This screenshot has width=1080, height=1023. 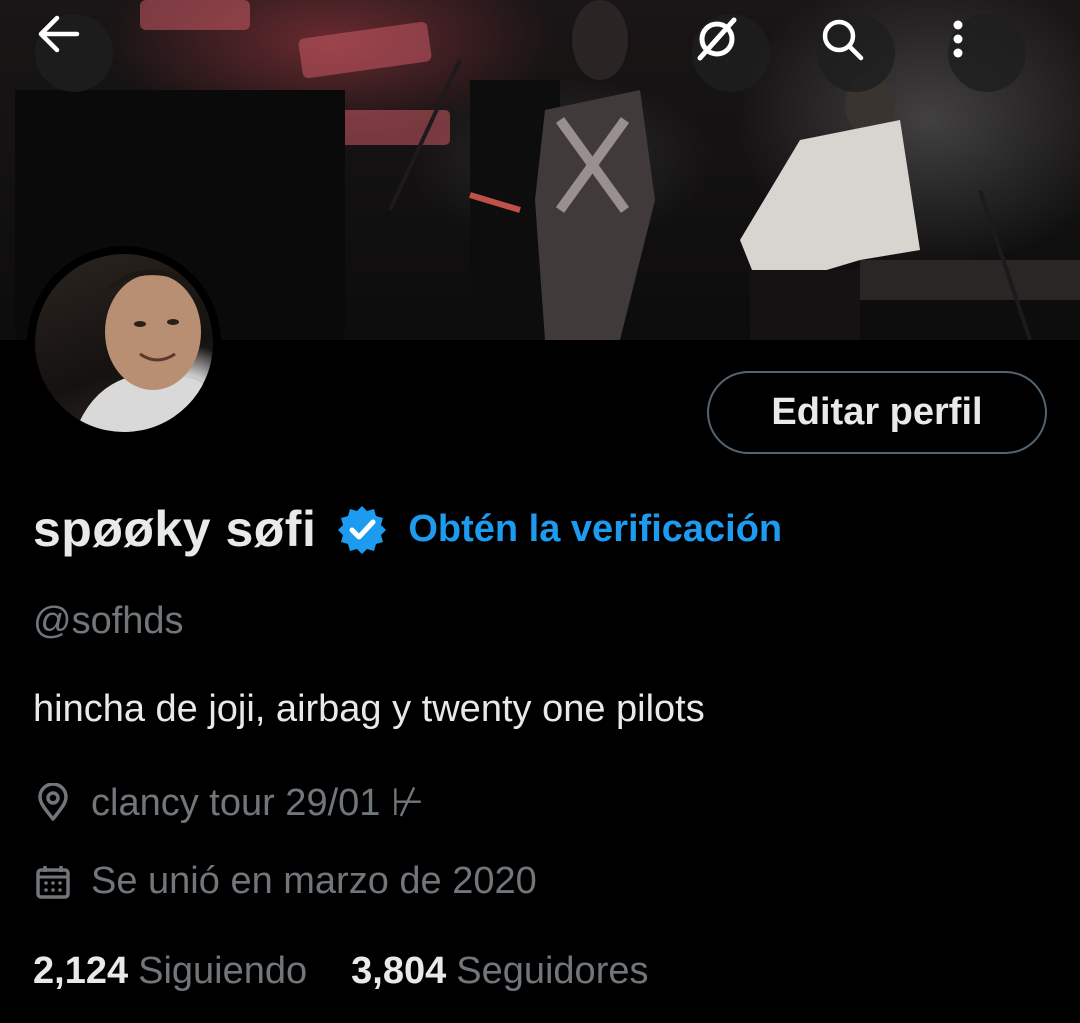 What do you see at coordinates (258, 803) in the screenshot?
I see `location-text: clancy tour 29/01 ⊬` at bounding box center [258, 803].